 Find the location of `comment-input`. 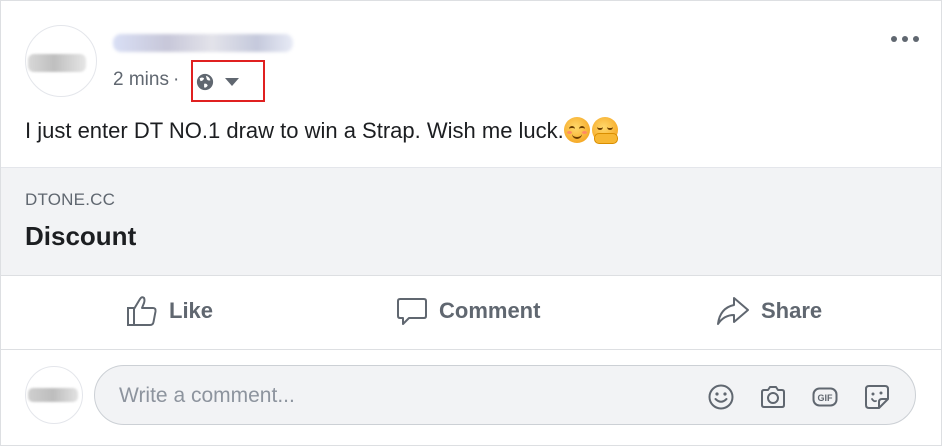

comment-input is located at coordinates (399, 396).